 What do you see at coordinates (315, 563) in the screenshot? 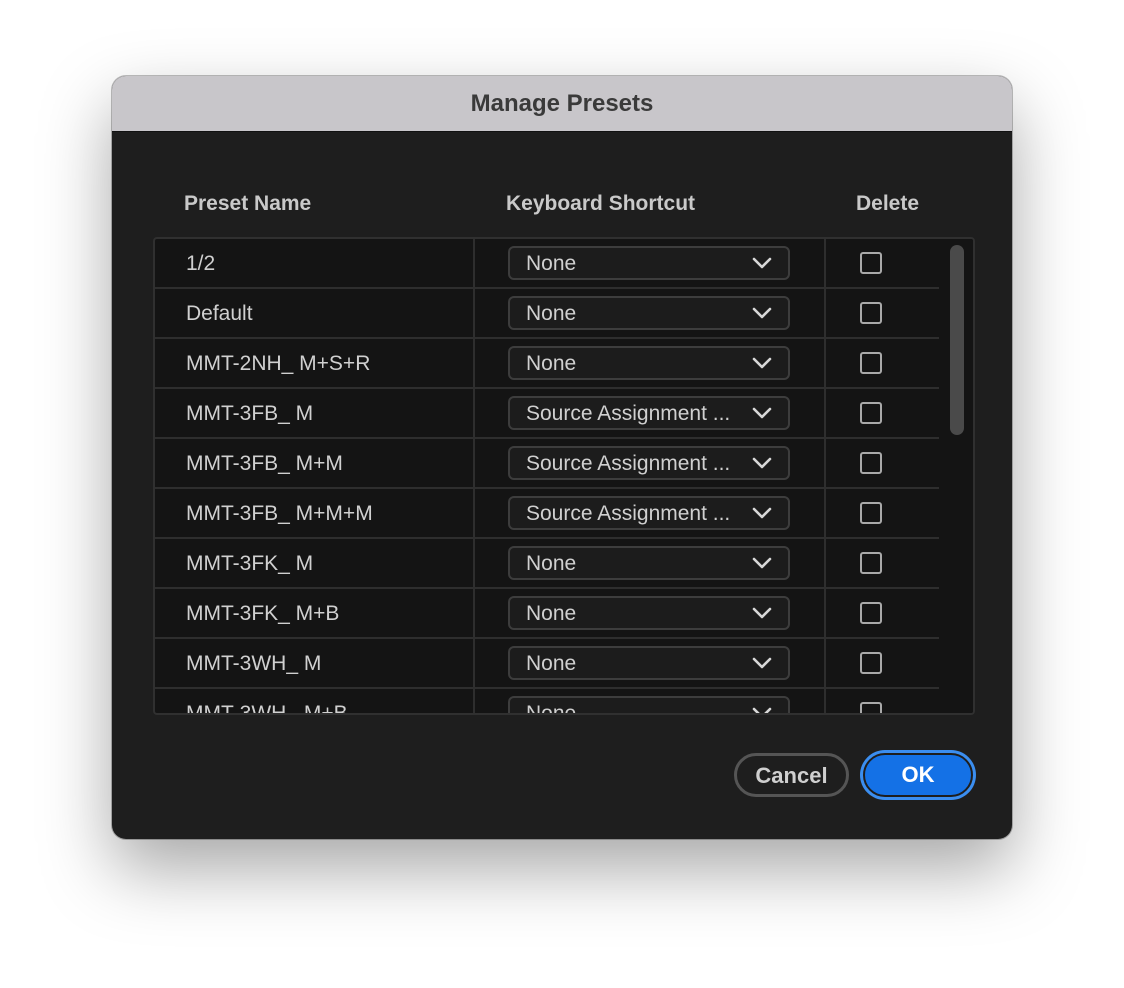
I see `preset-name-cell: MMT-3FK_ M` at bounding box center [315, 563].